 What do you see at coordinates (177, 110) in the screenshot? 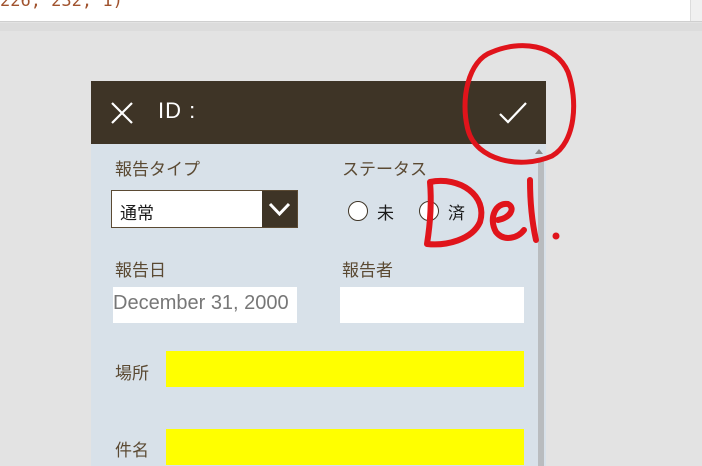
I see `form-title: ID :` at bounding box center [177, 110].